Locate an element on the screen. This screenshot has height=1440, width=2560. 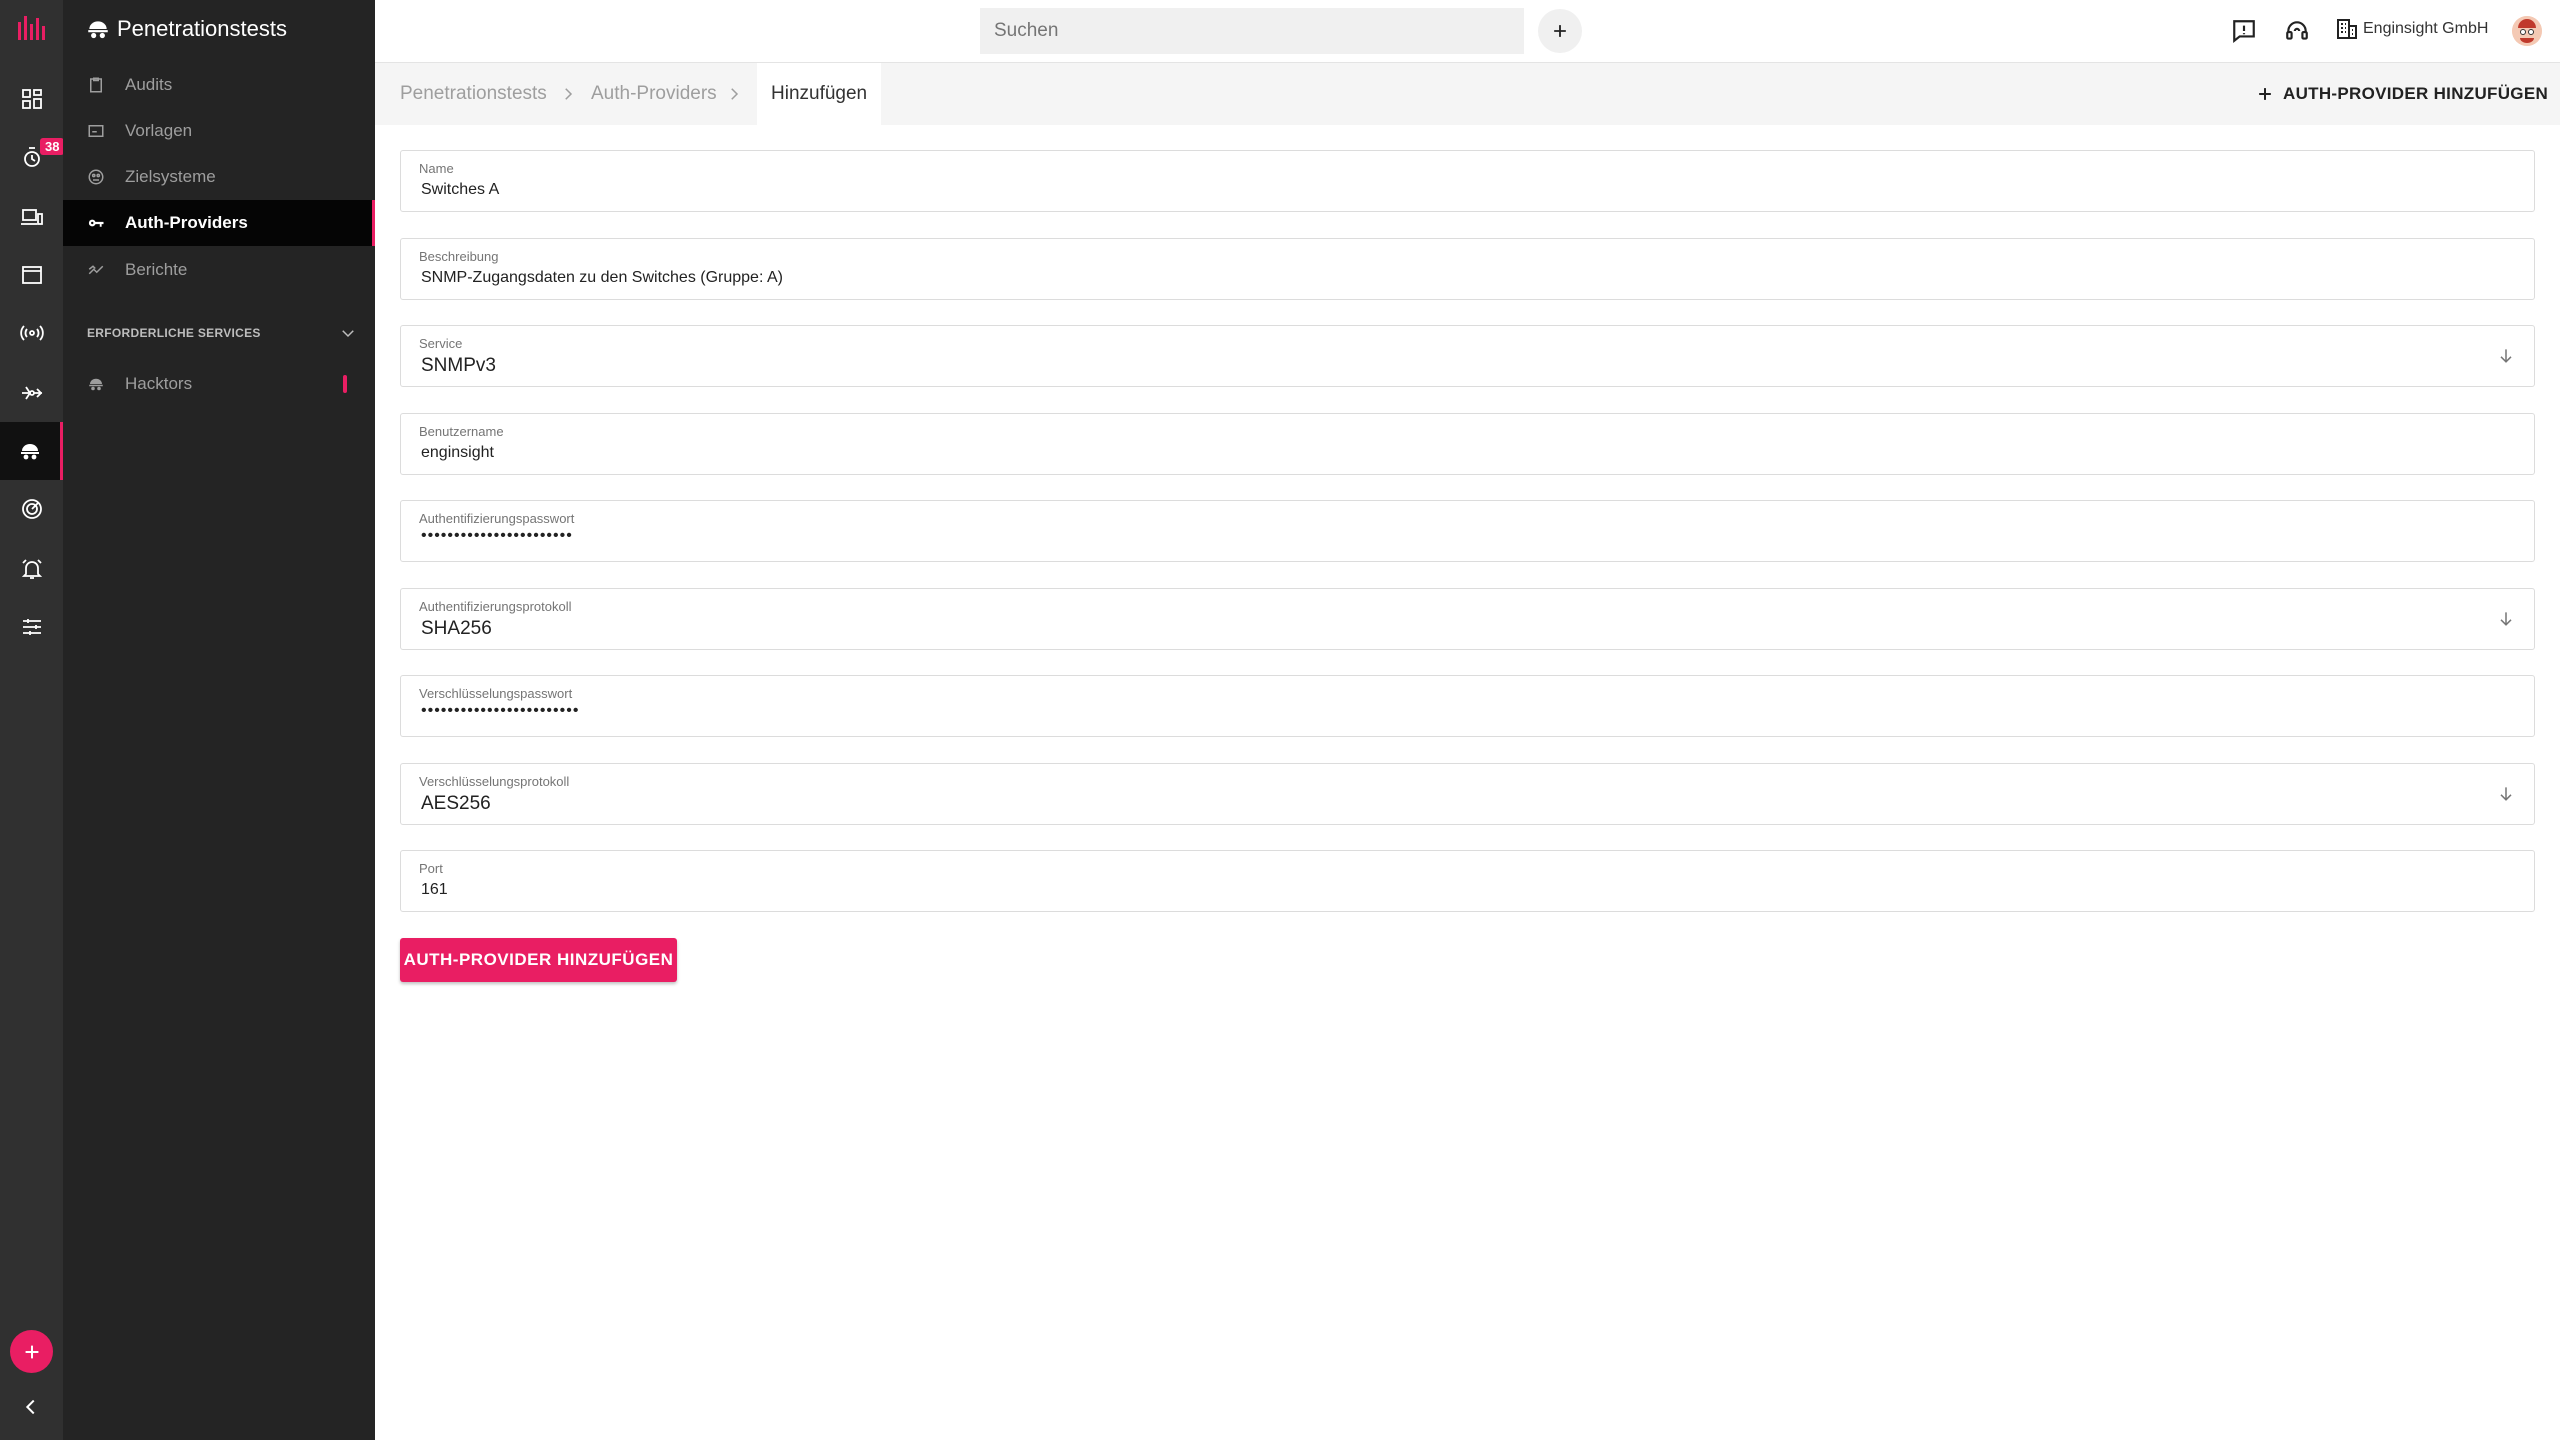
sidebar-item-berichte: Berichte is located at coordinates (219, 270).